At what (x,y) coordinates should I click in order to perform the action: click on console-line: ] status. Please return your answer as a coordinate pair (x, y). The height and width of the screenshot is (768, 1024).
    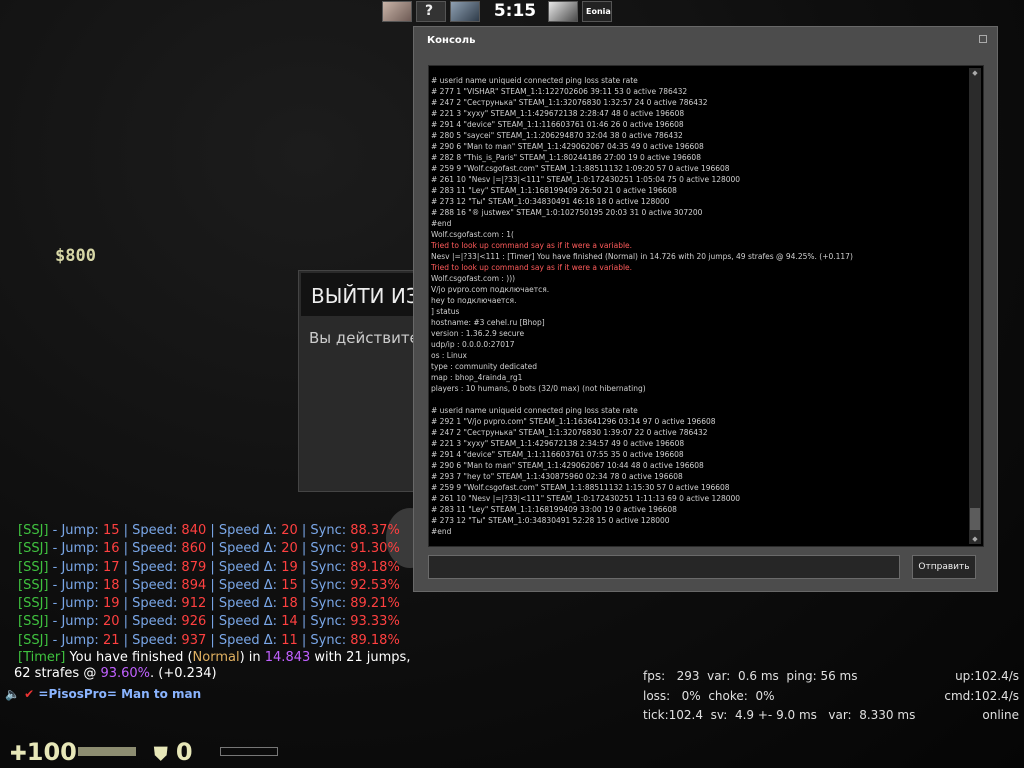
    Looking at the image, I should click on (445, 311).